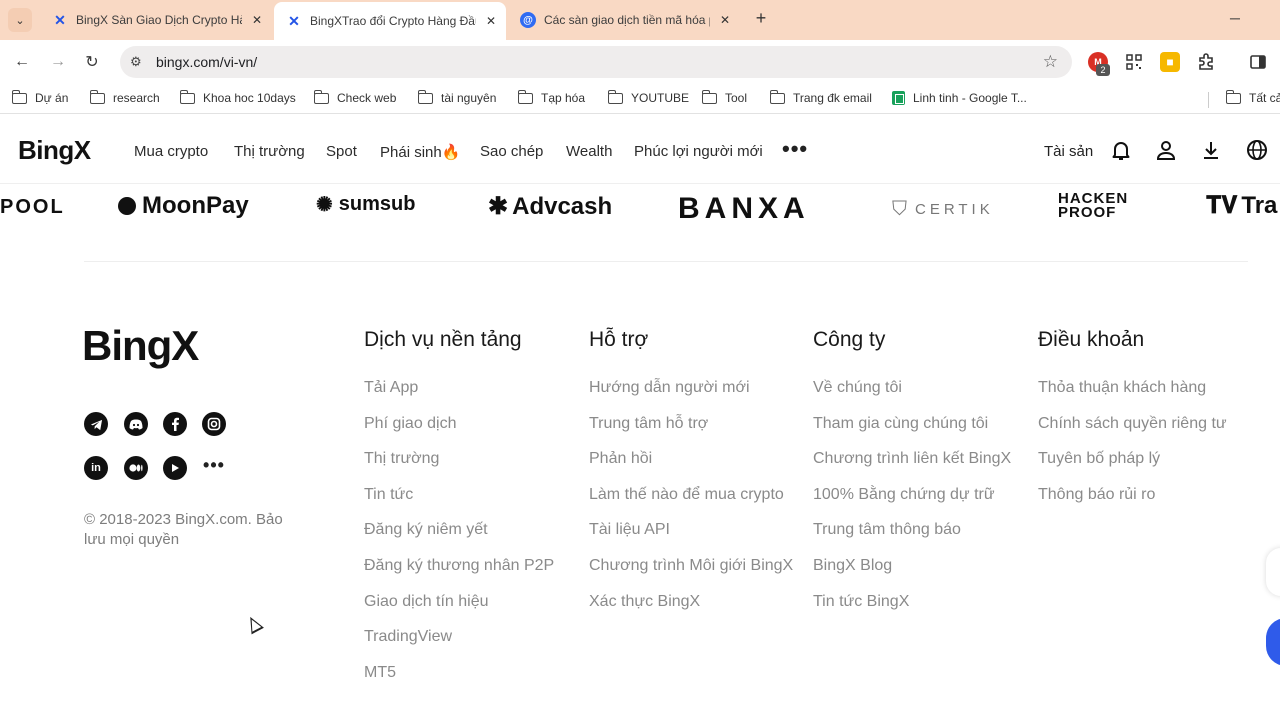 The height and width of the screenshot is (720, 1280). I want to click on browser-toolbar: ← → ↻ ⚙ bingx.com/vi-vn/ ☆ M 2 ■, so click(640, 62).